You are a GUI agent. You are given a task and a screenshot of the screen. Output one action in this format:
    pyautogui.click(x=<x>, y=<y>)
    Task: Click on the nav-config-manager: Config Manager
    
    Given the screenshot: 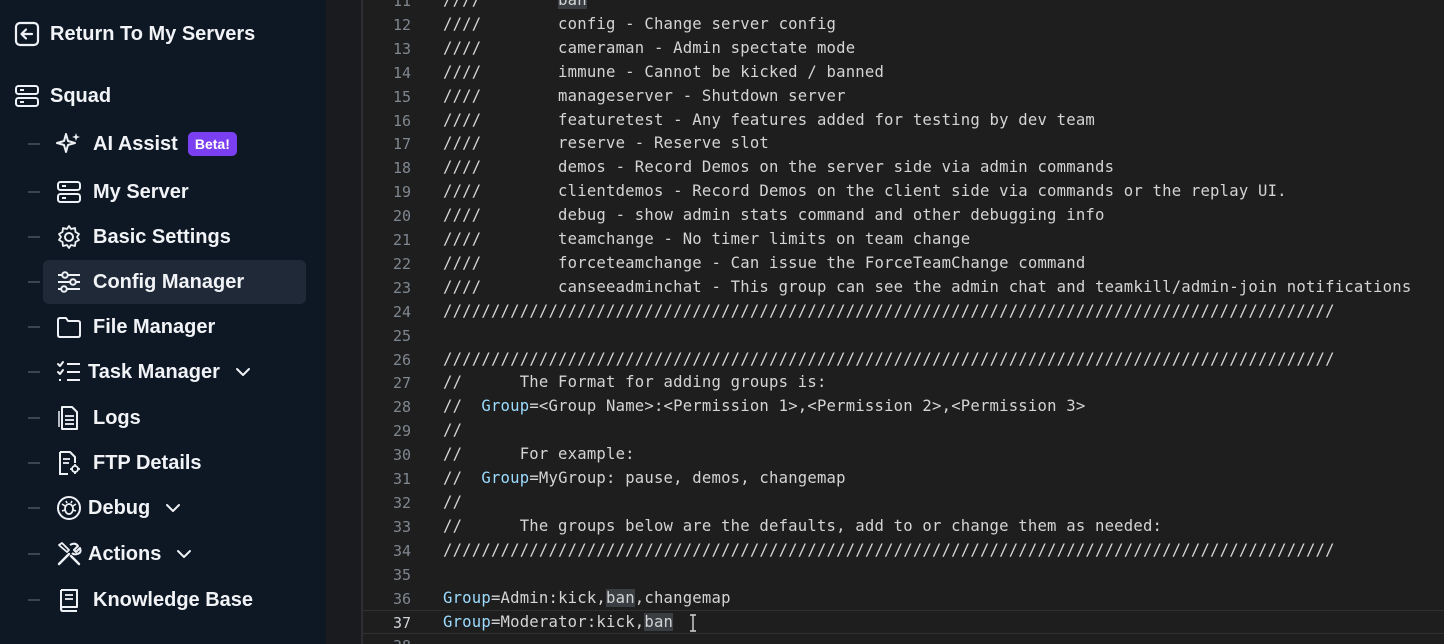 What is the action you would take?
    pyautogui.click(x=167, y=282)
    